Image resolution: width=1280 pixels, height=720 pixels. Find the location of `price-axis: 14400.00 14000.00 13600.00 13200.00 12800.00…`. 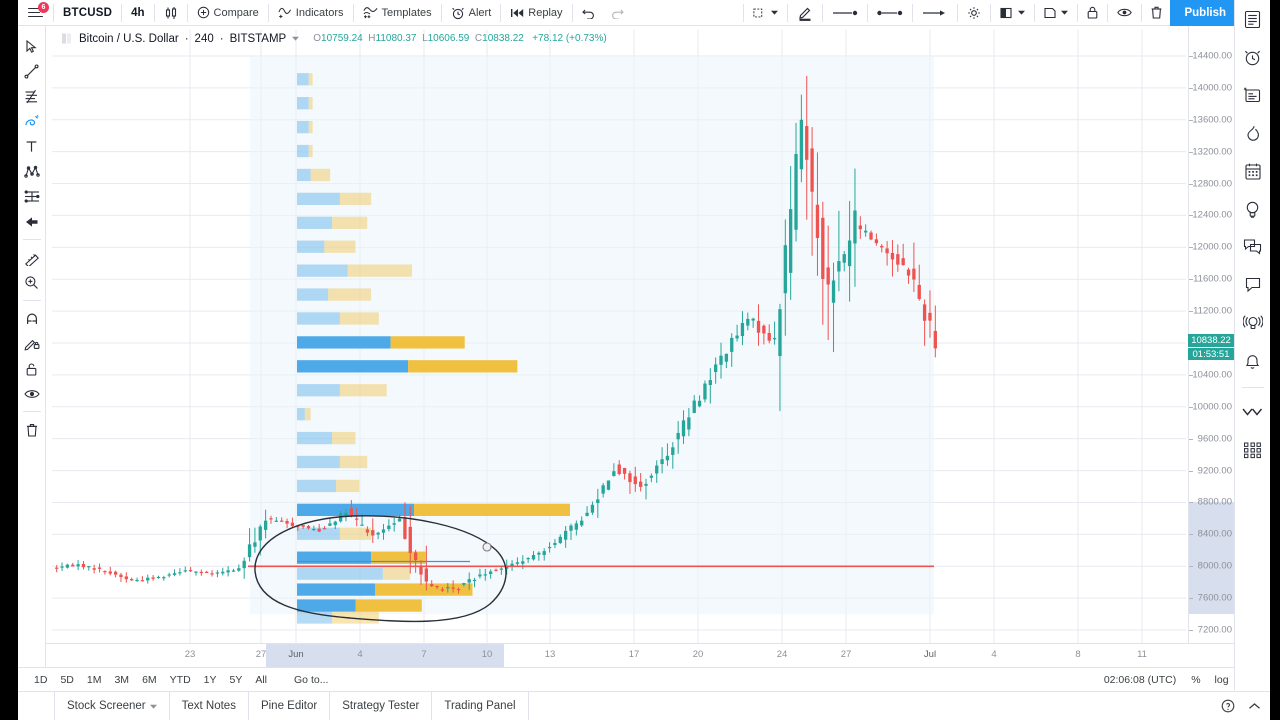

price-axis: 14400.00 14000.00 13600.00 13200.00 12800.00… is located at coordinates (1211, 351).